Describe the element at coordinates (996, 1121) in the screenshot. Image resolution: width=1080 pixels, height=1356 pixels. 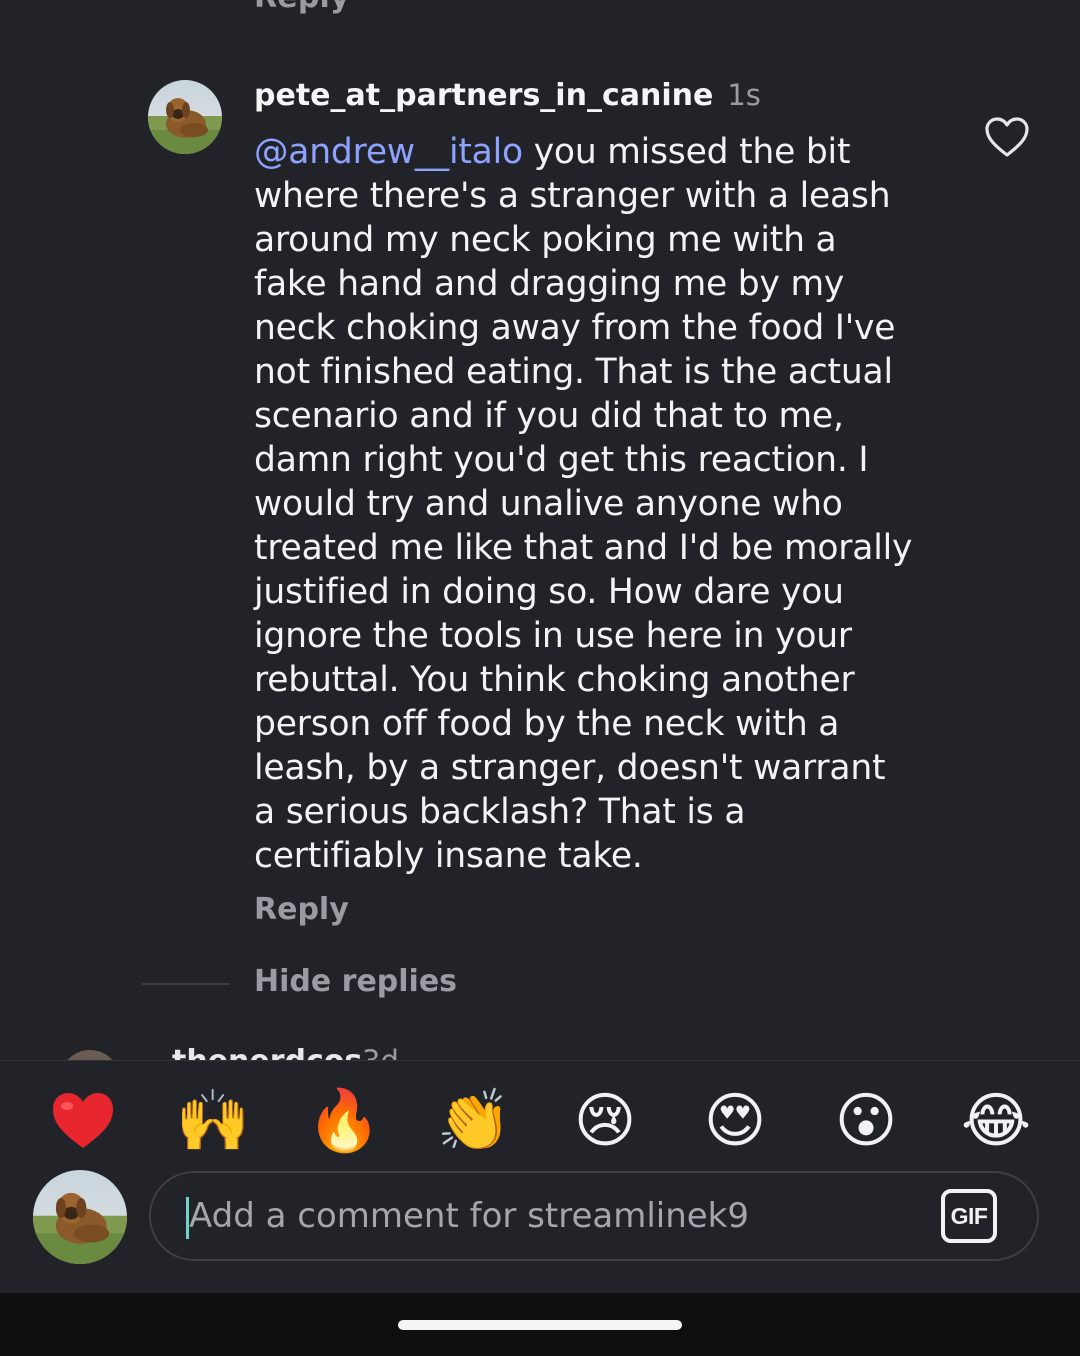
I see `emoji-laughing-button: 😂` at that location.